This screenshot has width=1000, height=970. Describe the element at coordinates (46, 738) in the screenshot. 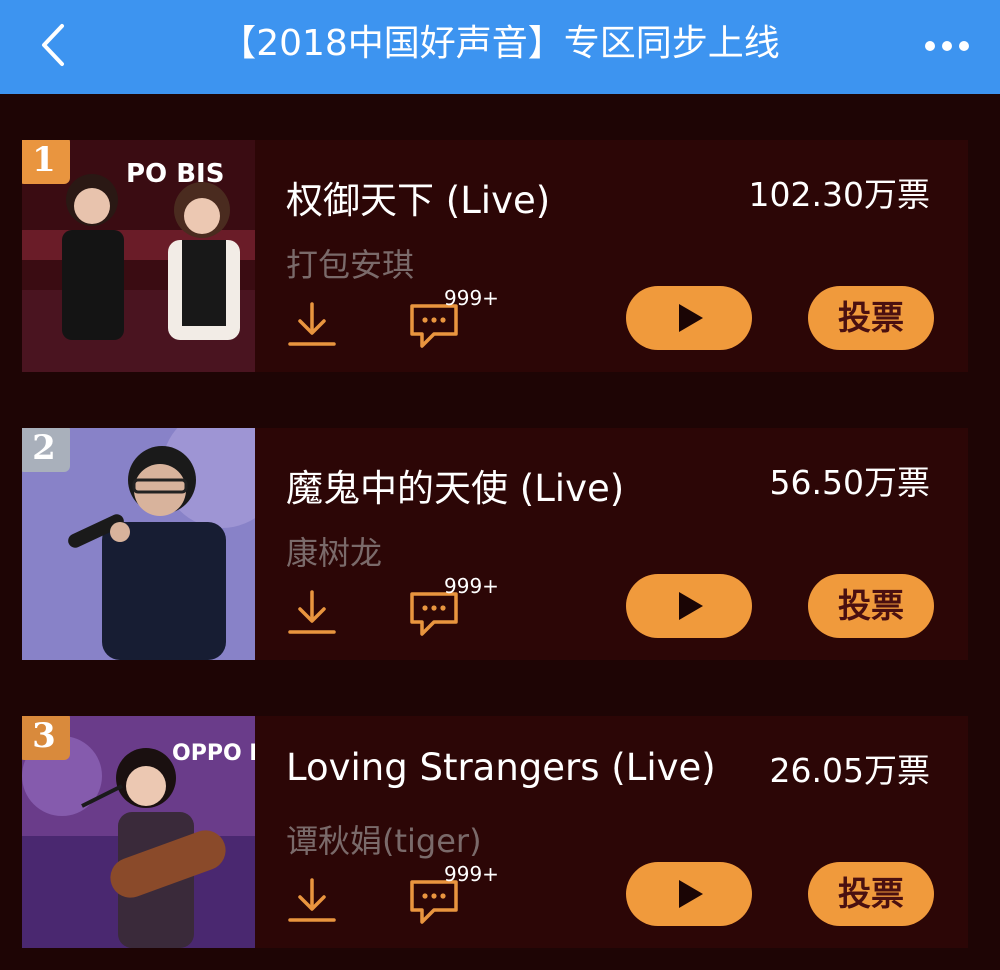

I see `rank-badge: 3` at that location.